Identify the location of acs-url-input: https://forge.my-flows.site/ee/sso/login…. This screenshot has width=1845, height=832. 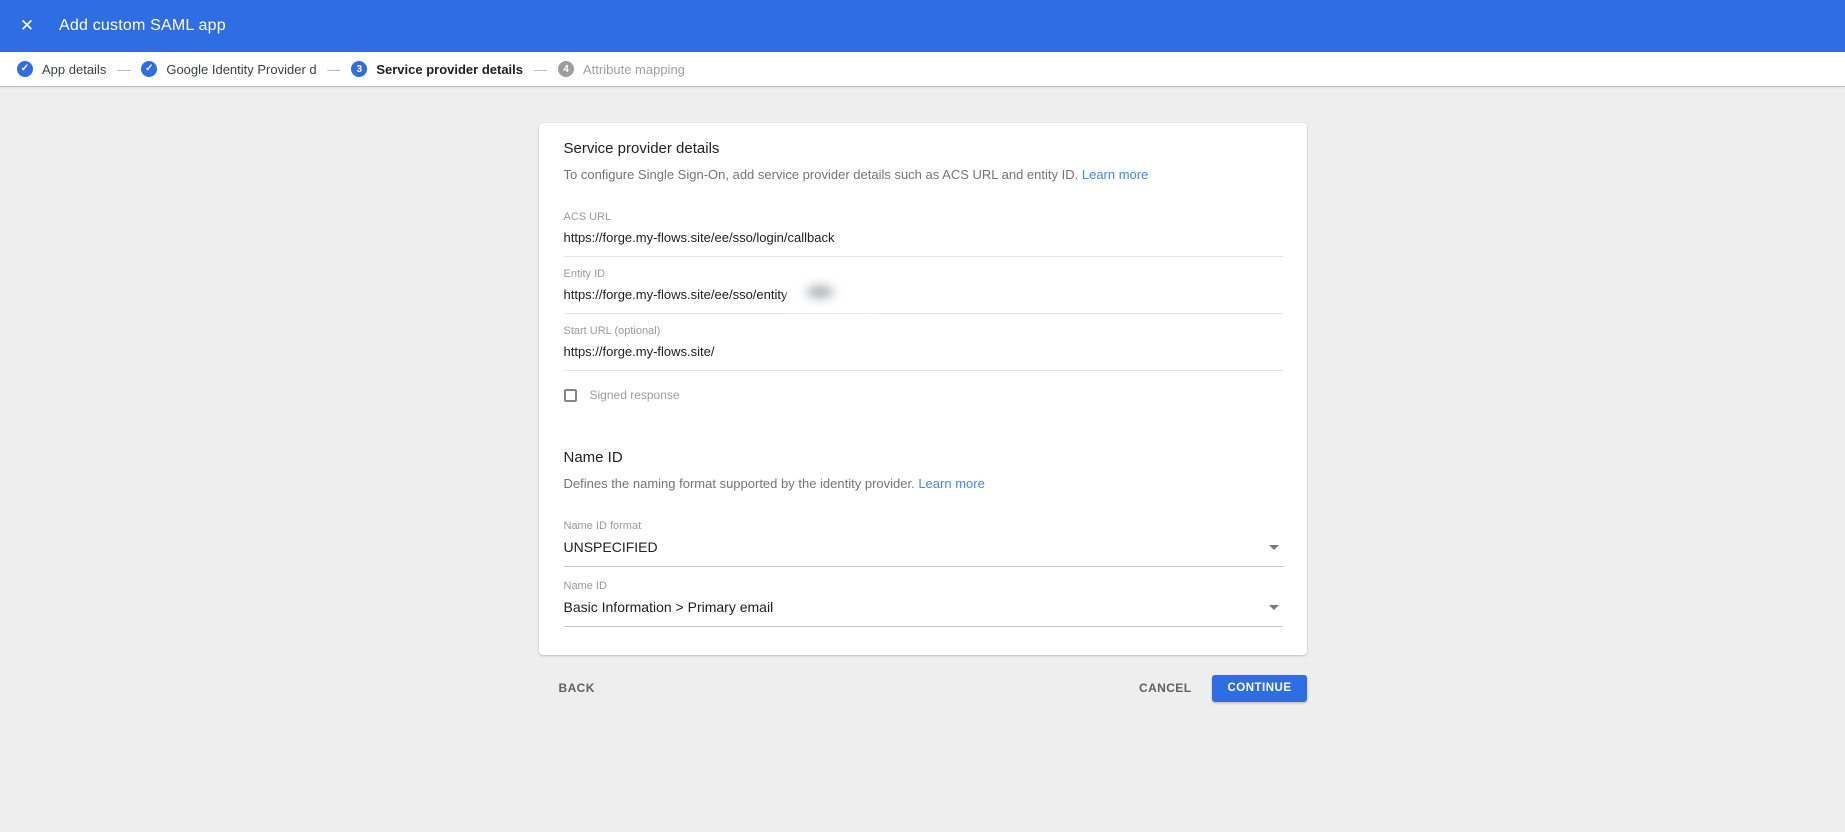
(923, 243).